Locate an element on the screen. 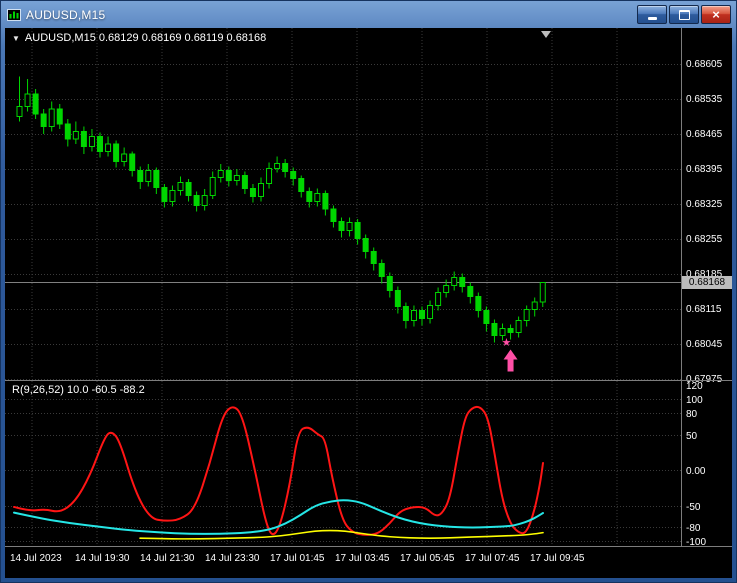 Image resolution: width=737 pixels, height=583 pixels. price-axis-label: 0.68325 is located at coordinates (704, 204).